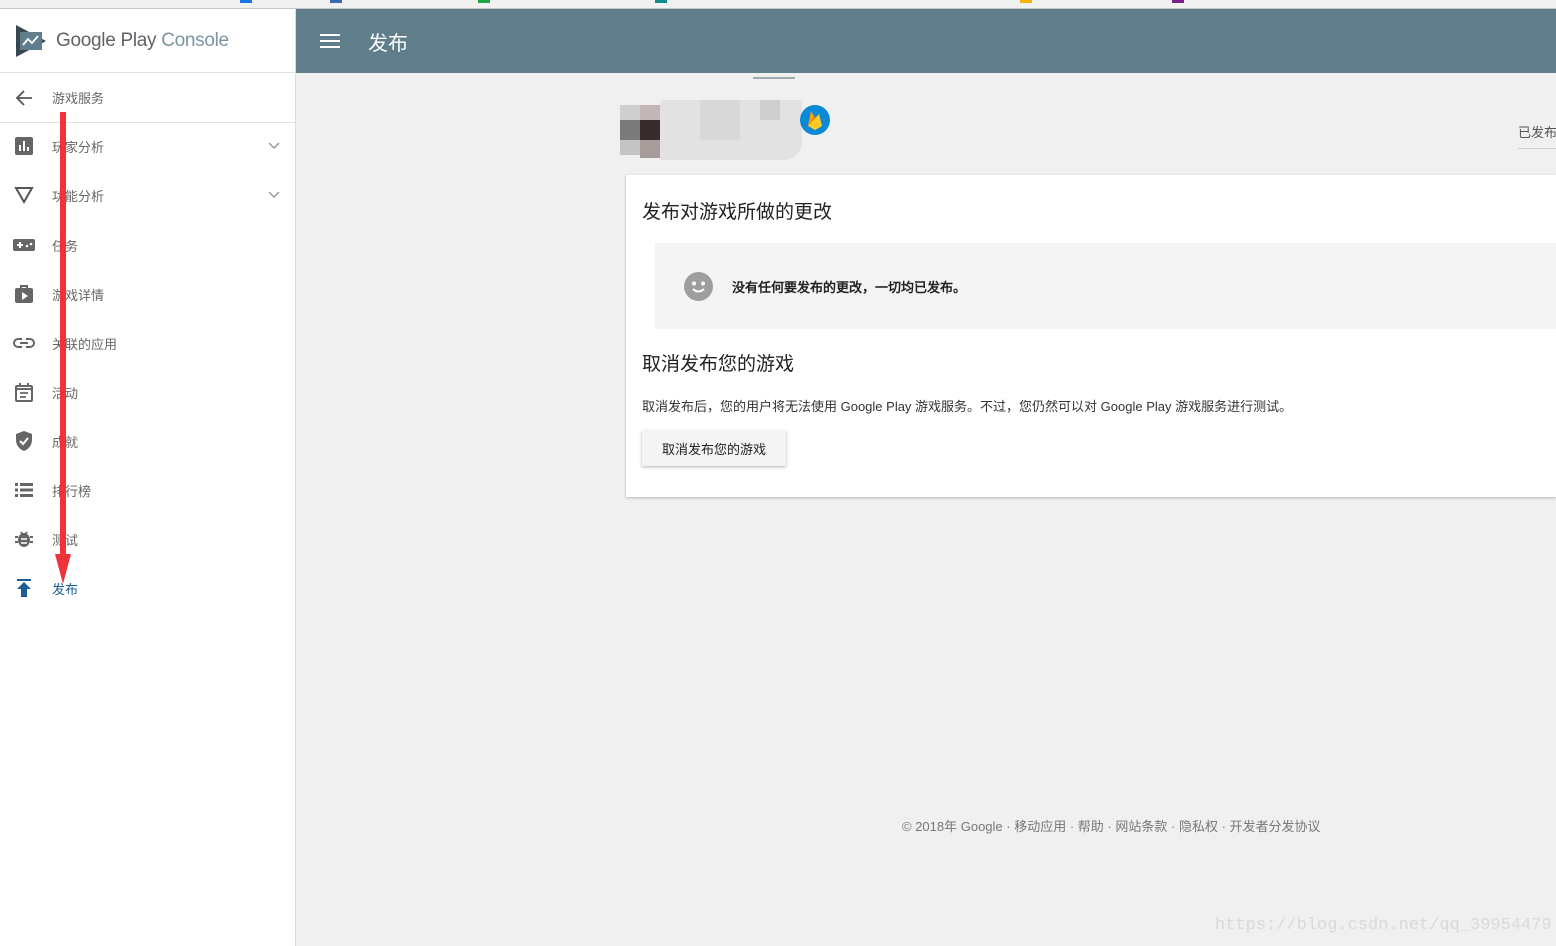 The height and width of the screenshot is (946, 1556). What do you see at coordinates (1383, 925) in the screenshot?
I see `blog-watermark: https://blog.csdn.net/qq_39954479` at bounding box center [1383, 925].